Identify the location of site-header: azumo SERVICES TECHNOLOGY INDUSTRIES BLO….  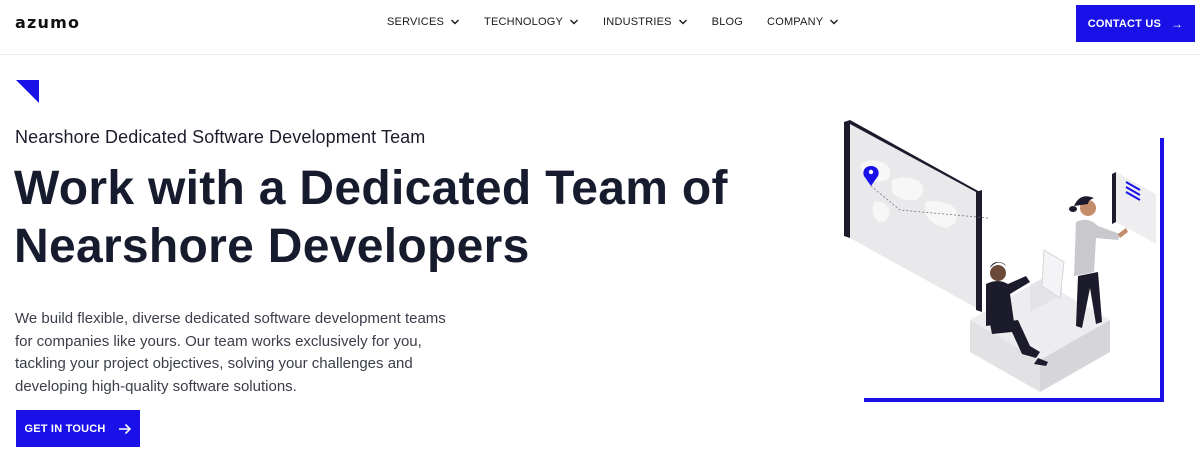
(600, 27).